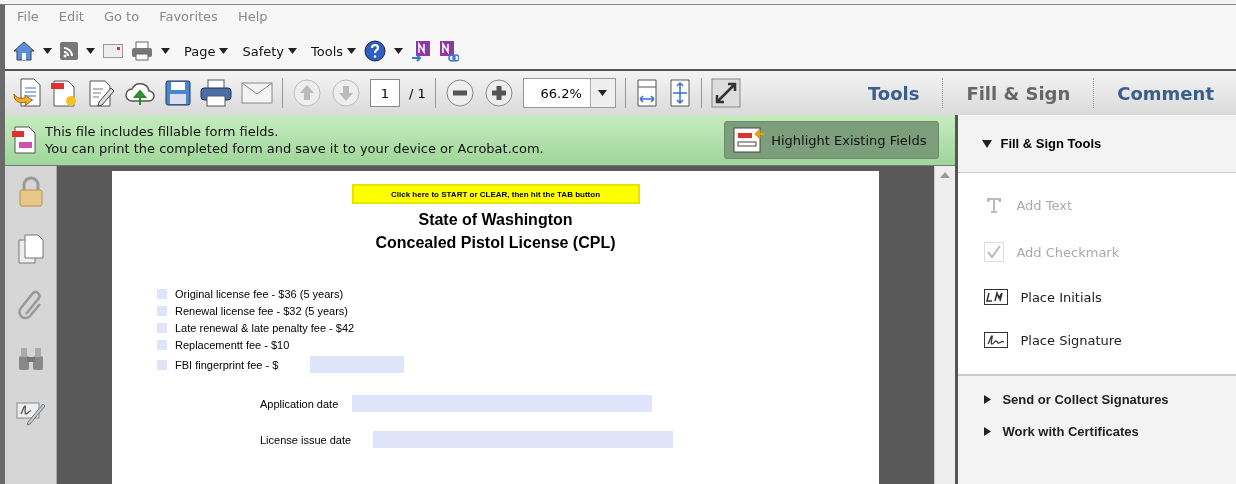  Describe the element at coordinates (24, 51) in the screenshot. I see `home-icon` at that location.